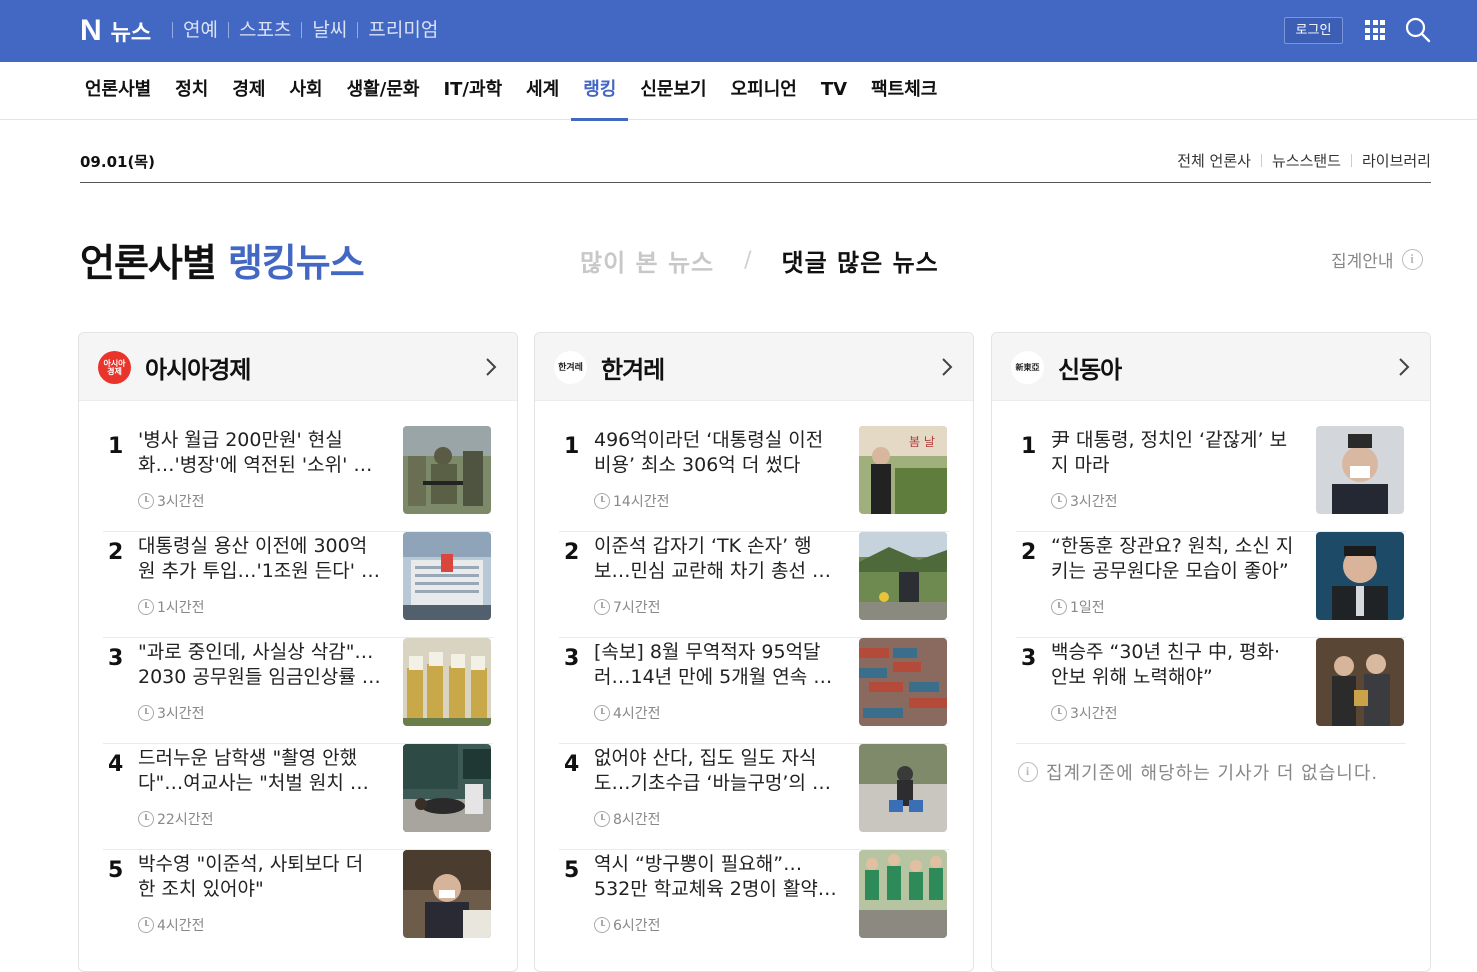 Image resolution: width=1477 pixels, height=972 pixels. I want to click on service-link-weather: 날씨, so click(329, 30).